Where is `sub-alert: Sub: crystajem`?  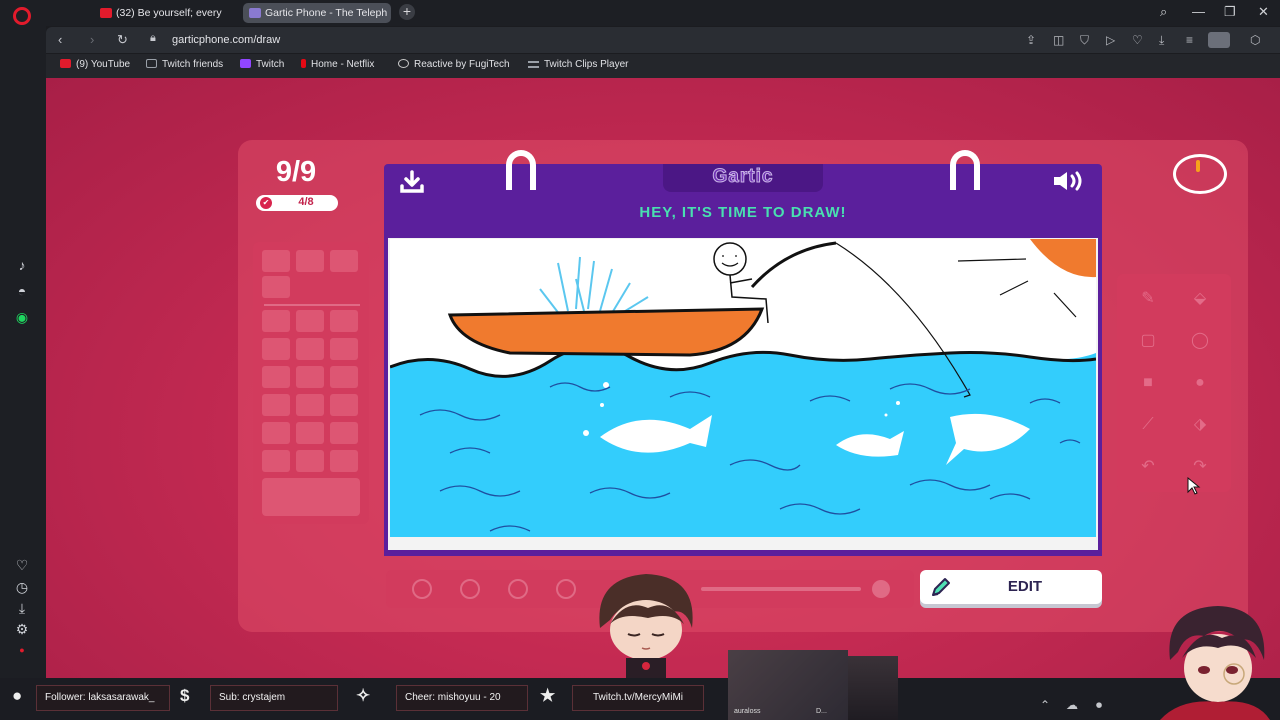 sub-alert: Sub: crystajem is located at coordinates (274, 698).